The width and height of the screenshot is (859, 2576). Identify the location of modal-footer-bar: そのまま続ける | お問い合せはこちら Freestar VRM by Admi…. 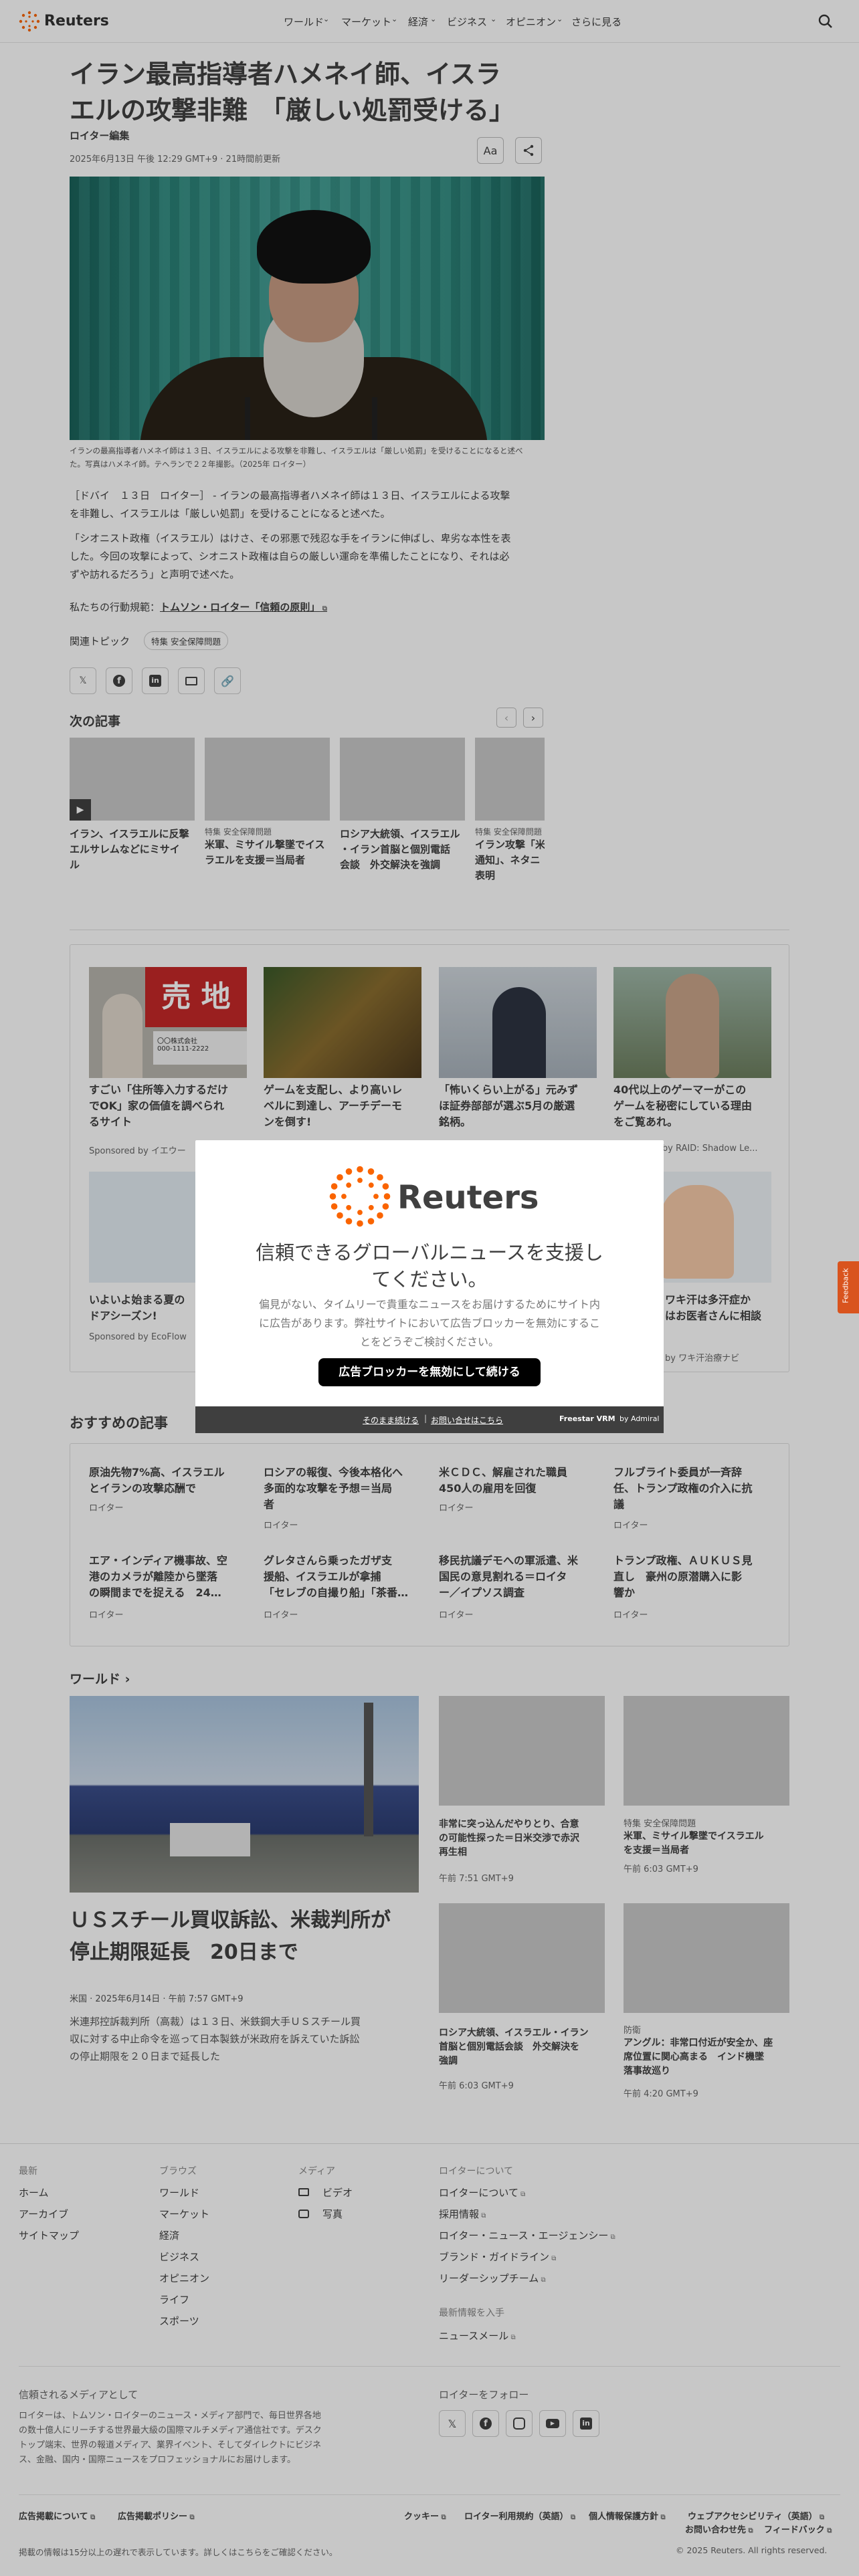
(429, 1419).